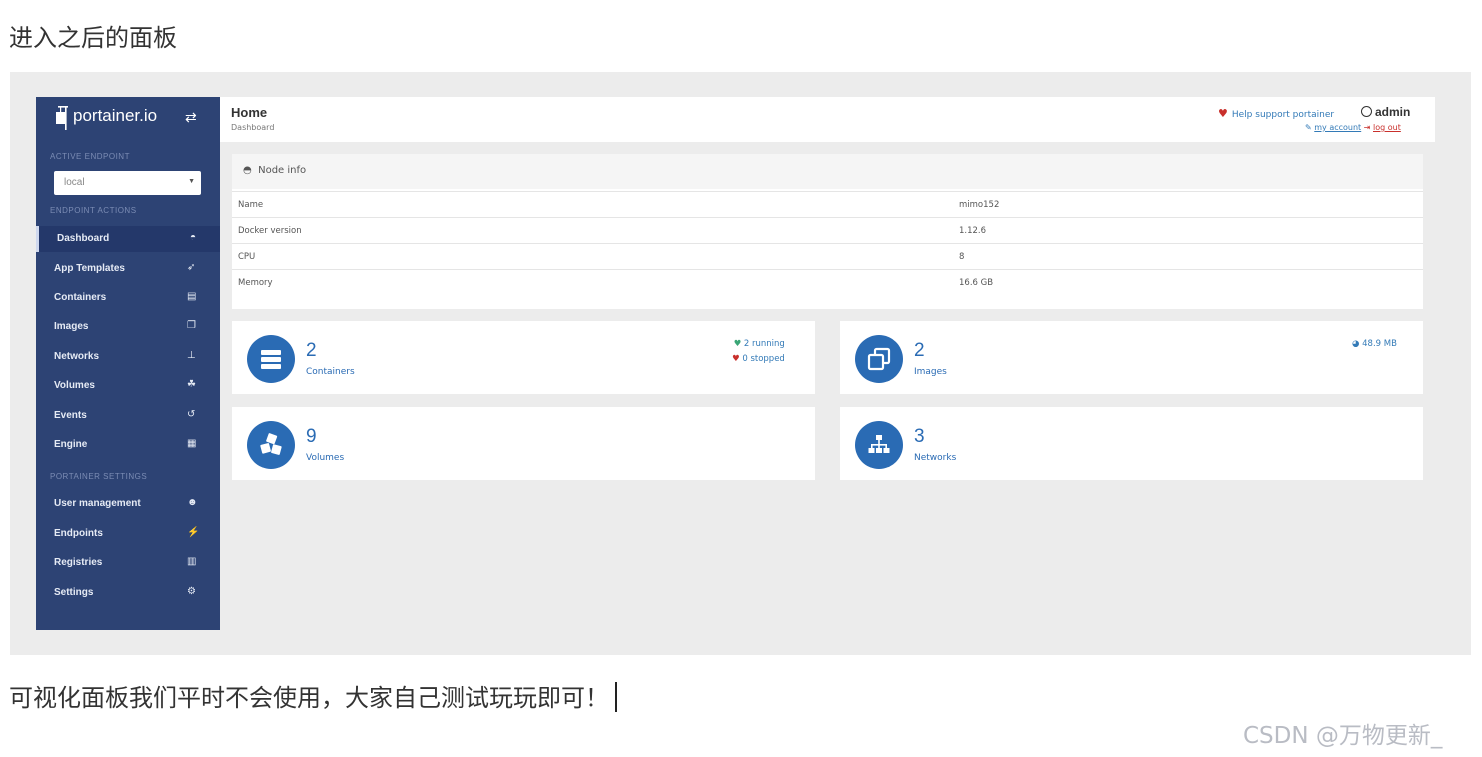 The width and height of the screenshot is (1482, 757). I want to click on containers-count: 2, so click(311, 350).